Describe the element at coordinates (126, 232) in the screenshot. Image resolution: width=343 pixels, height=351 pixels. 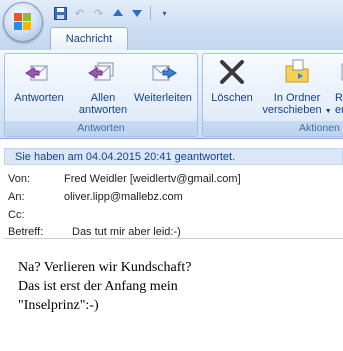
I see `subject-value: Das tut mir aber leid:-)` at that location.